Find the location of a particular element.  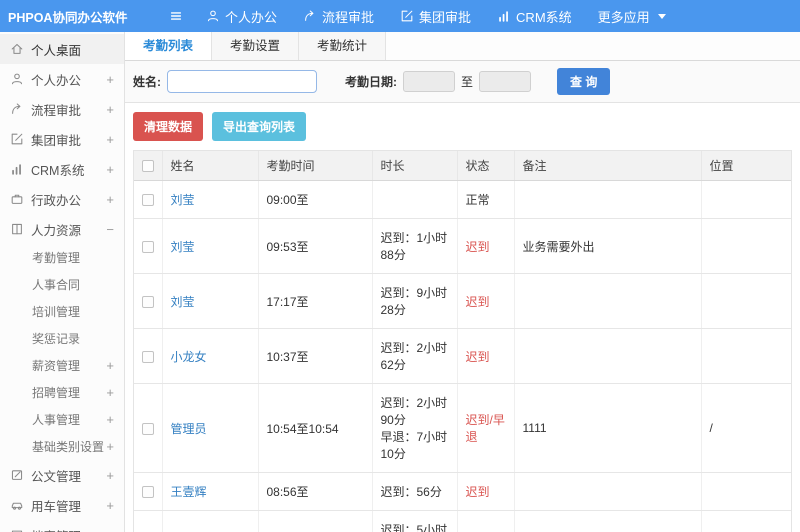

sidebar-subitem-personnel-management: 人事管理 + is located at coordinates (62, 419).